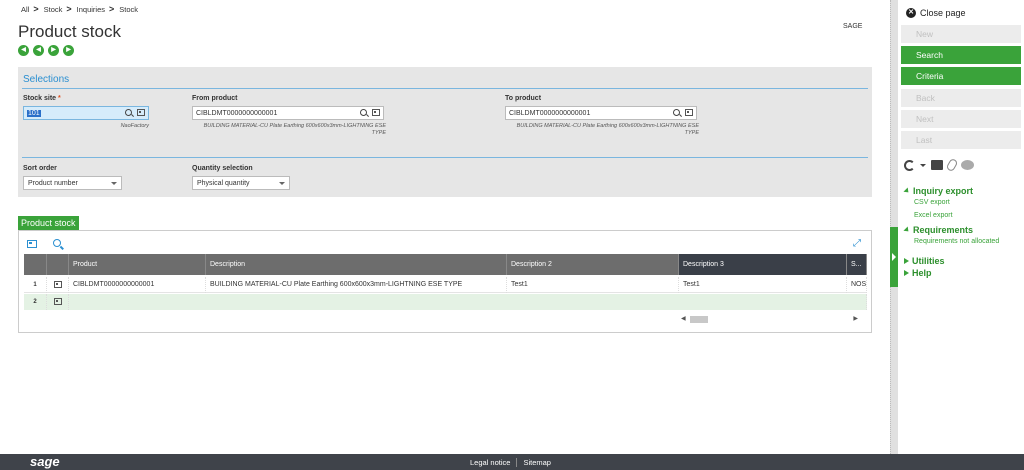 The image size is (1024, 470). I want to click on to-product-label: To product, so click(523, 98).